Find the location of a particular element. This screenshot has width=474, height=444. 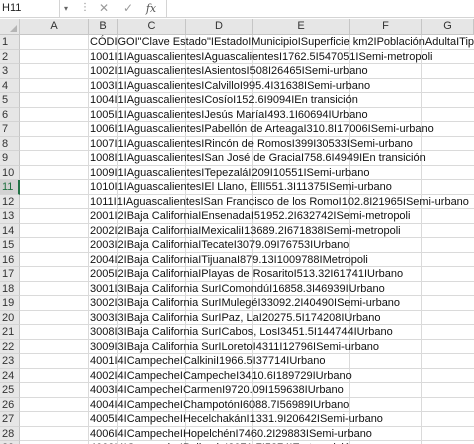

row-header-12: 12 is located at coordinates (10, 201).